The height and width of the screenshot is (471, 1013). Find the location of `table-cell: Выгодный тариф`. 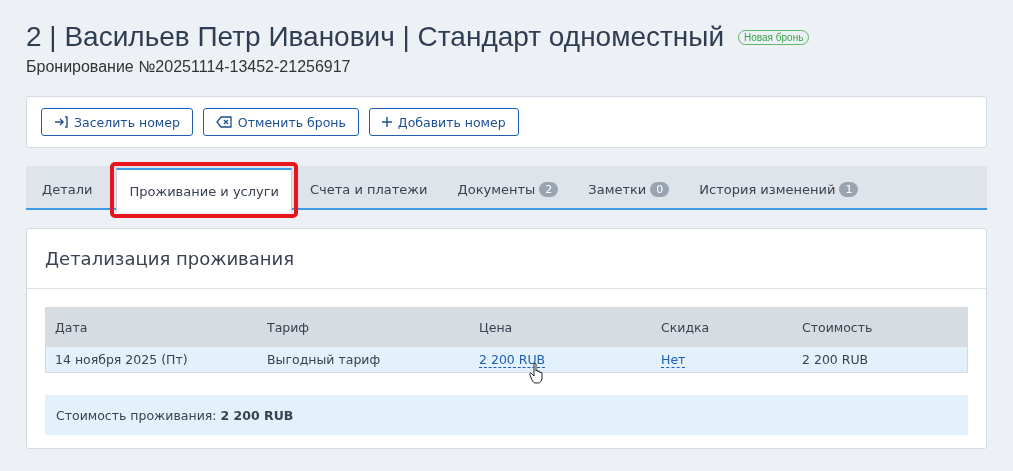

table-cell: Выгодный тариф is located at coordinates (324, 359).